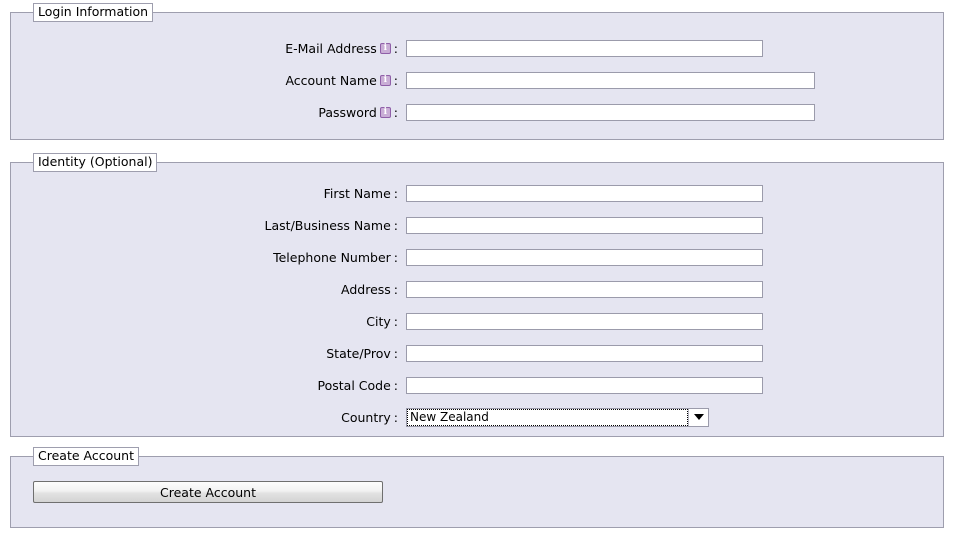 The height and width of the screenshot is (543, 954). What do you see at coordinates (332, 257) in the screenshot?
I see `telephone-number-label-text: Telephone Number` at bounding box center [332, 257].